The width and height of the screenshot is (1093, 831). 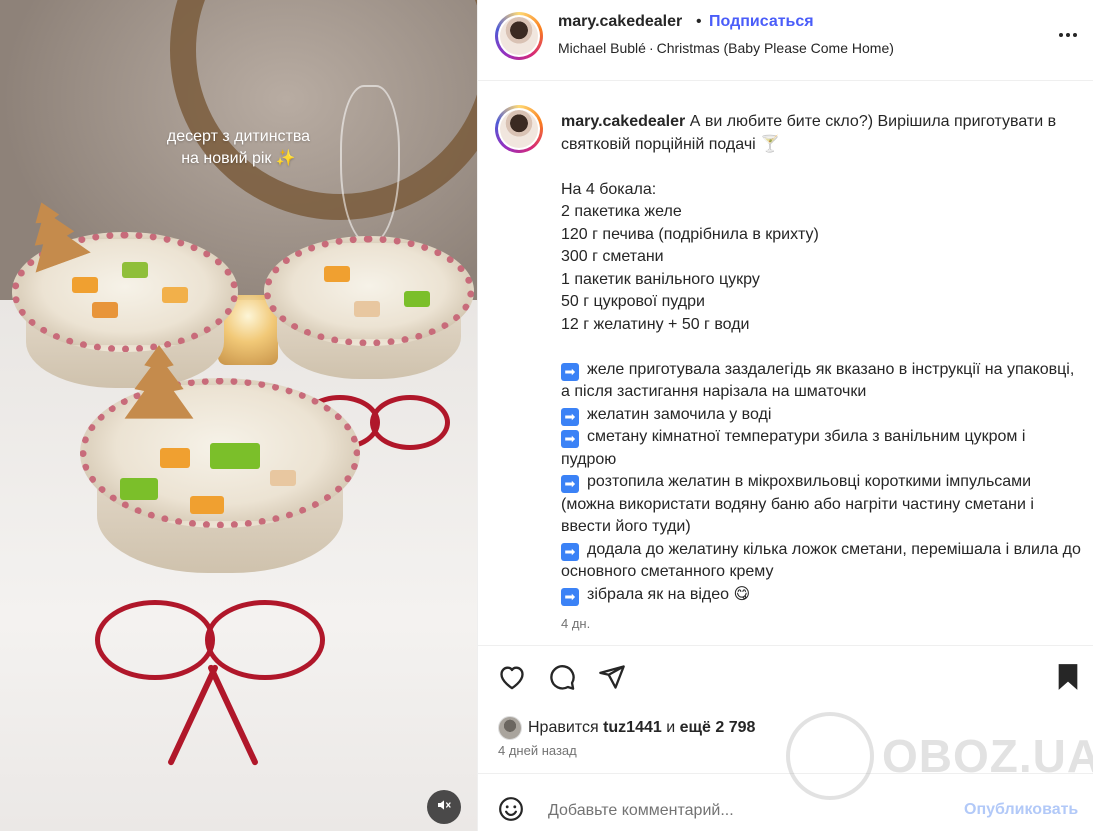 I want to click on caption-username: mary.cakedealer, so click(x=623, y=121).